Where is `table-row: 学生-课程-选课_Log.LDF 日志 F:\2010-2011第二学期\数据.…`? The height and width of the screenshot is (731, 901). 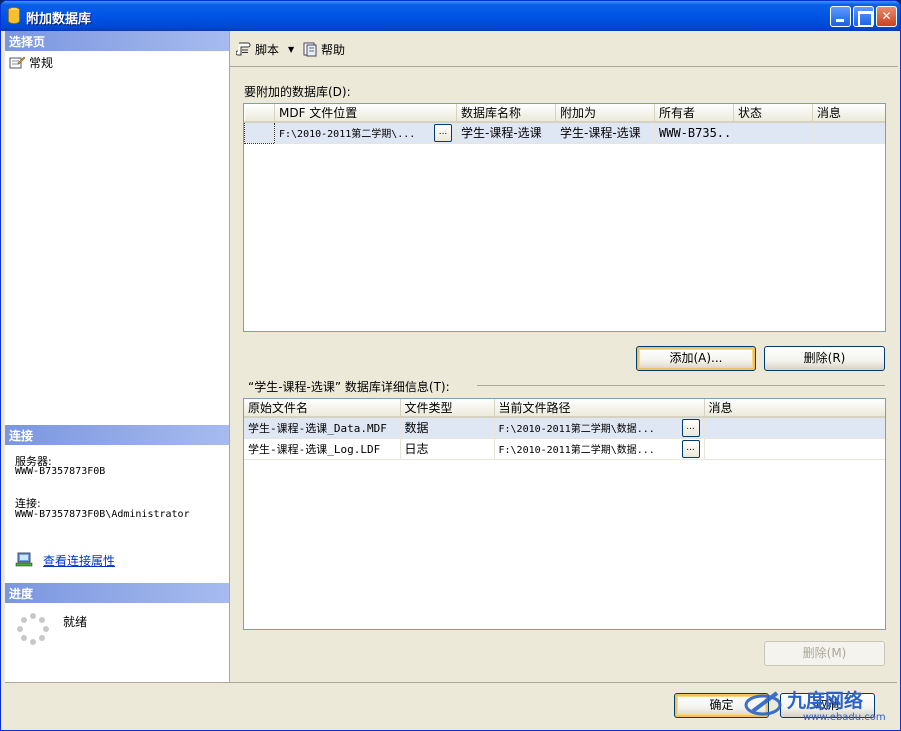 table-row: 学生-课程-选课_Log.LDF 日志 F:\2010-2011第二学期\数据.… is located at coordinates (564, 449).